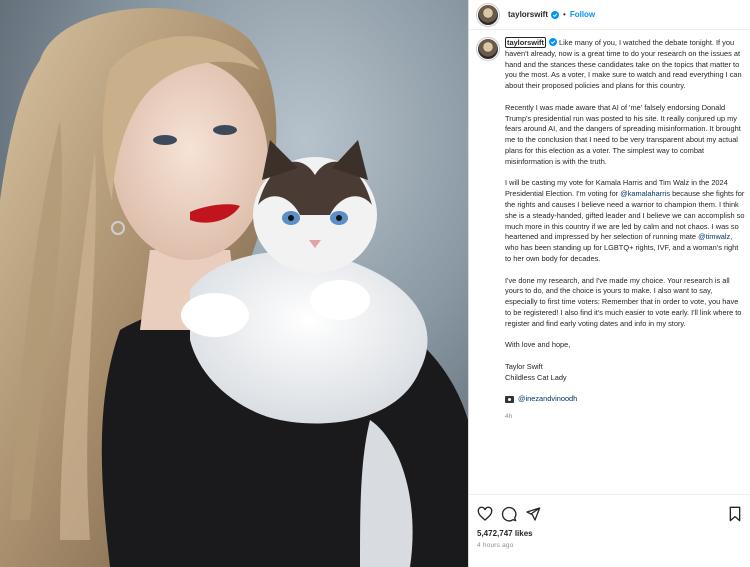 The width and height of the screenshot is (750, 567). What do you see at coordinates (488, 14) in the screenshot?
I see `author-avatar` at bounding box center [488, 14].